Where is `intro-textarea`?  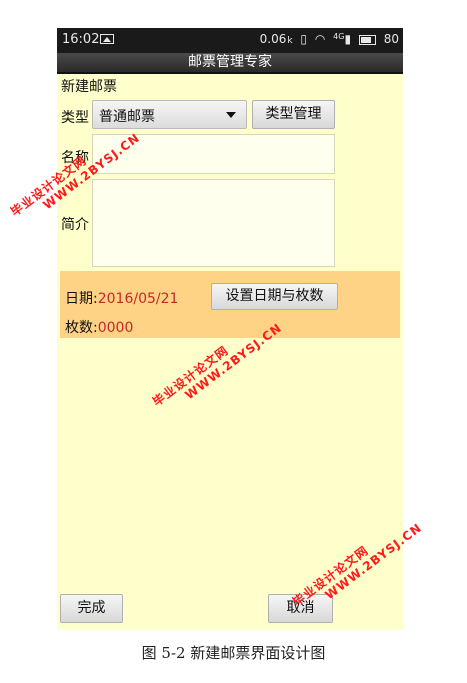 intro-textarea is located at coordinates (213, 223).